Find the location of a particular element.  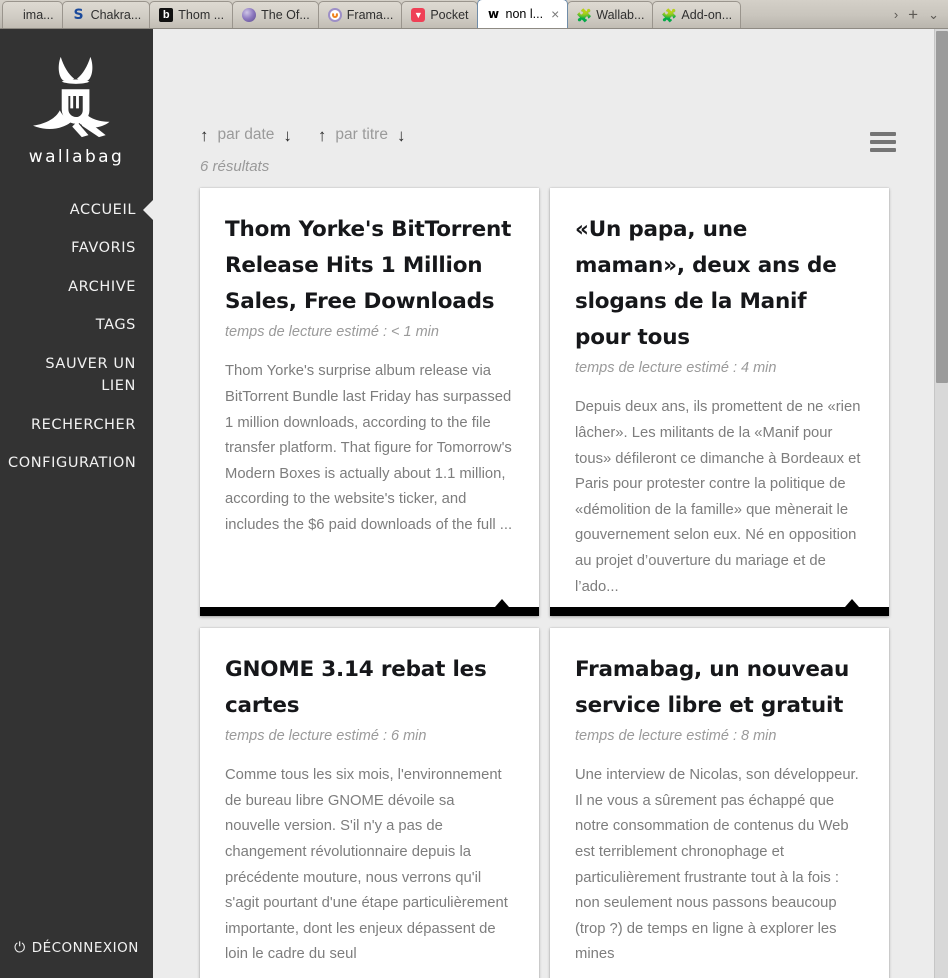

logout-button: ⏻ DÉCONNEXION is located at coordinates (76, 948).